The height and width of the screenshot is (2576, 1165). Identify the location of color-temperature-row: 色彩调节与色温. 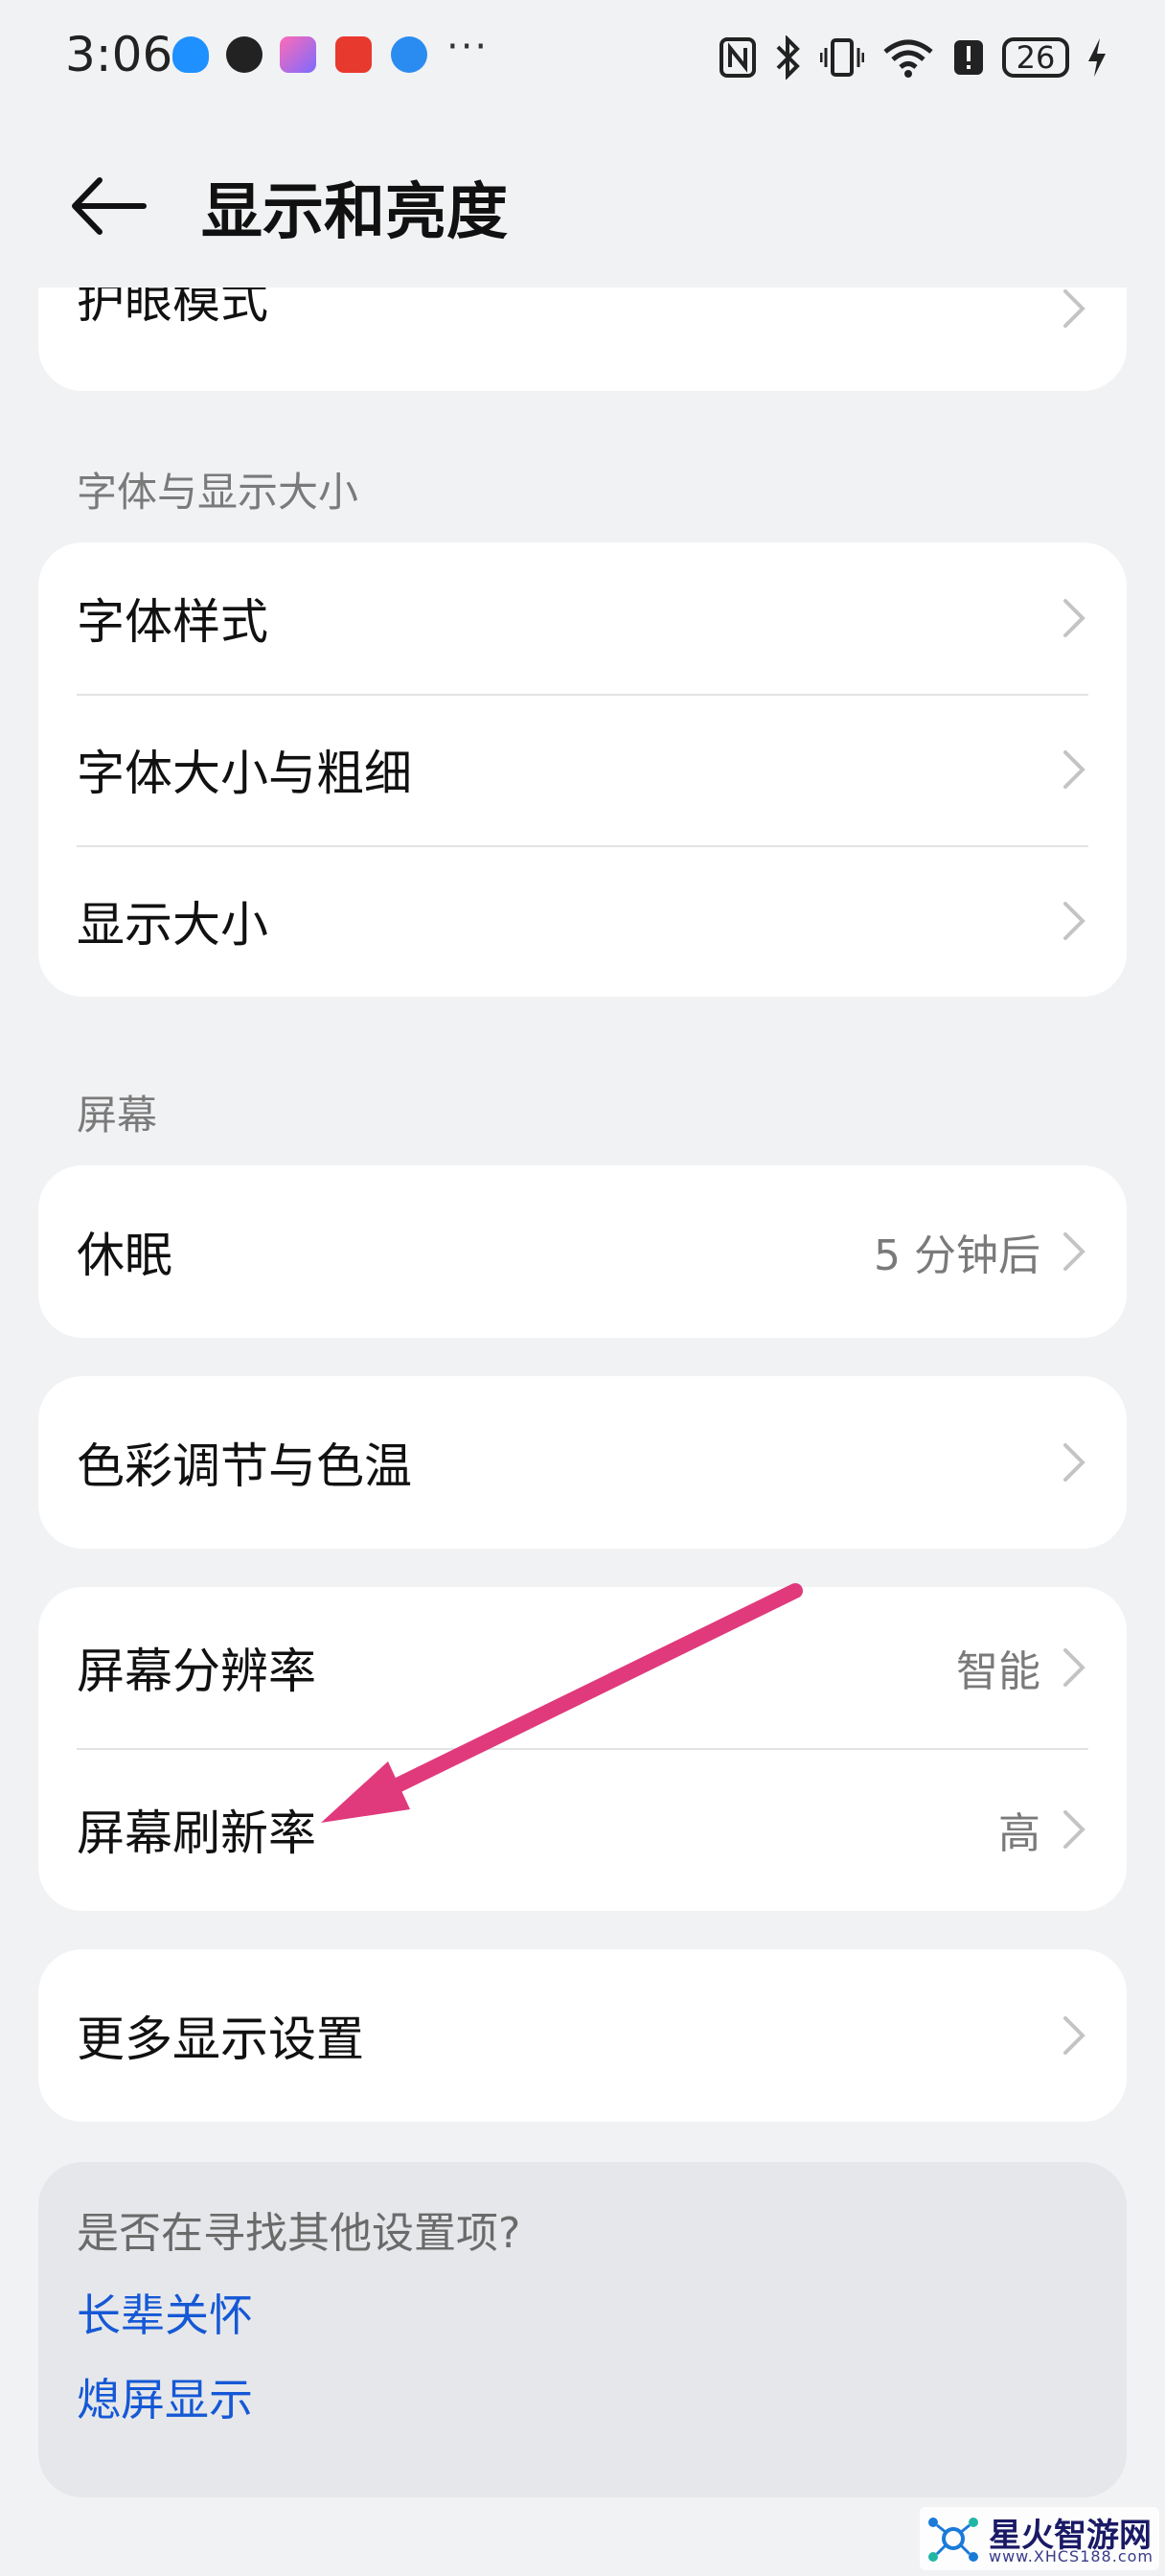
(582, 1462).